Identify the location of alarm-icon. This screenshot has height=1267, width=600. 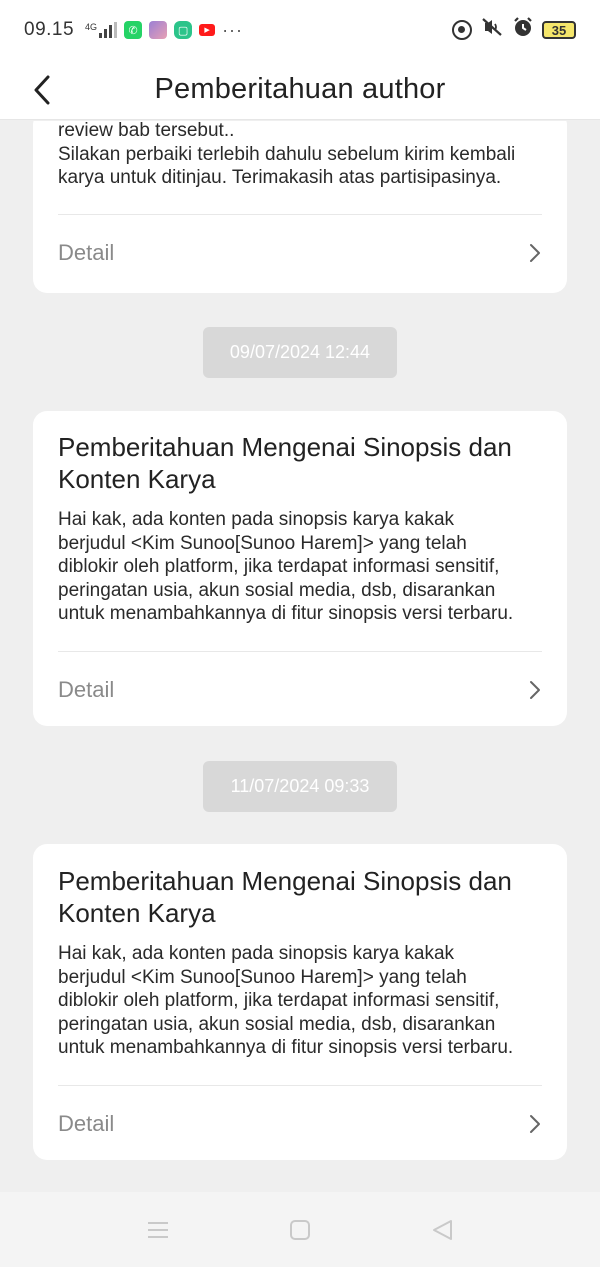
(523, 30).